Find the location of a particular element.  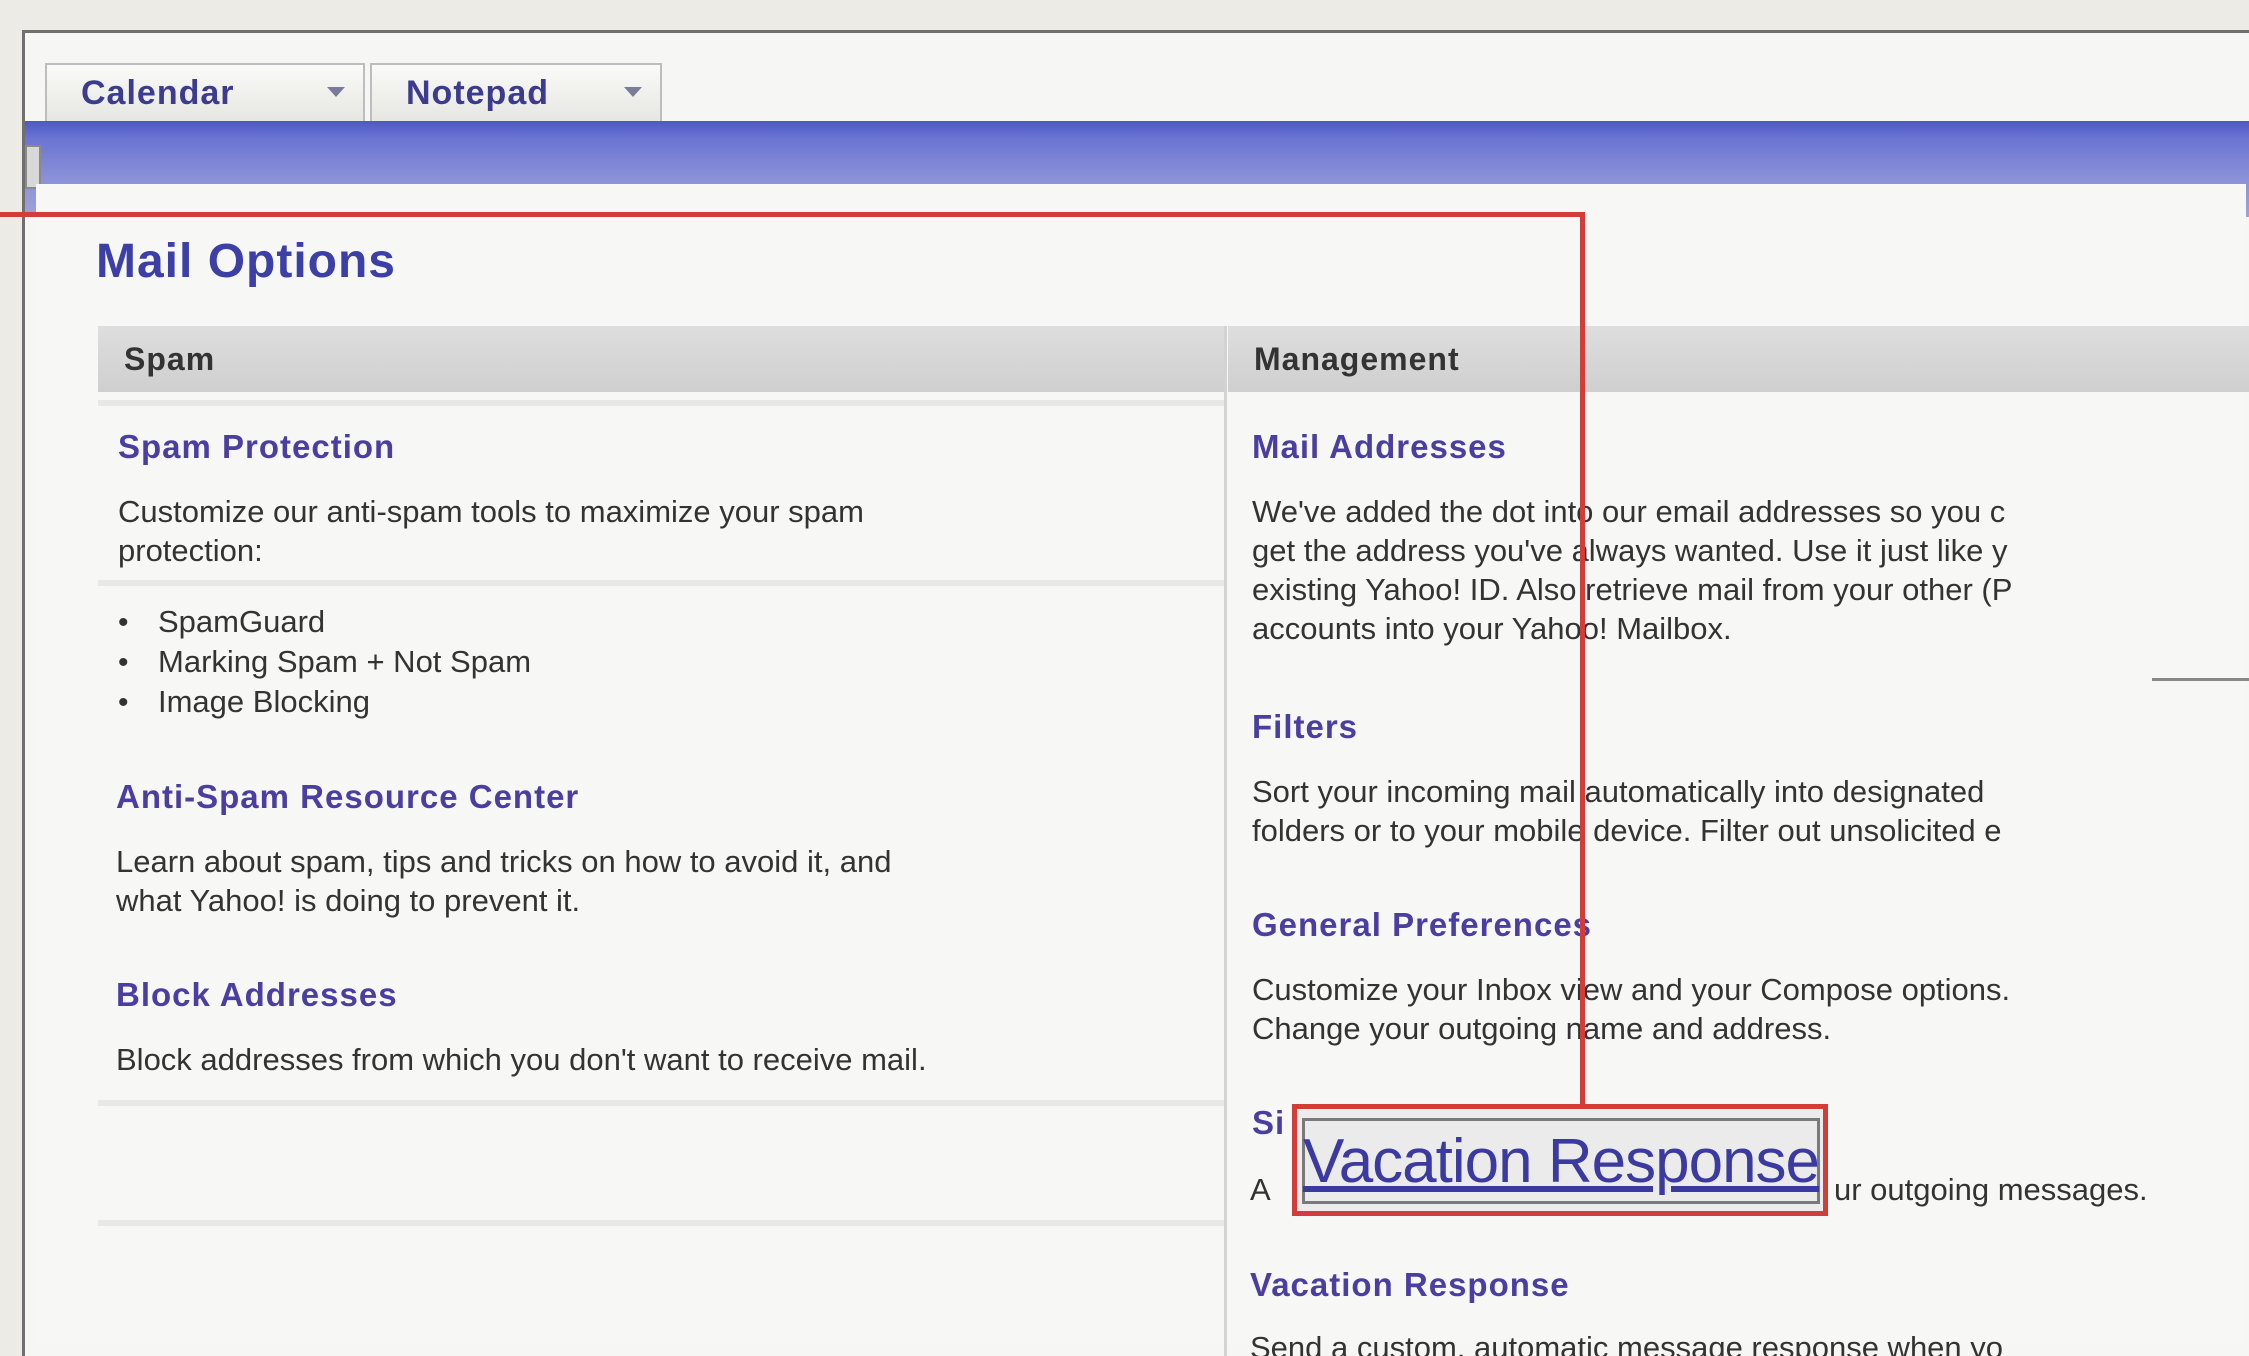

resize-handle is located at coordinates (33, 167).